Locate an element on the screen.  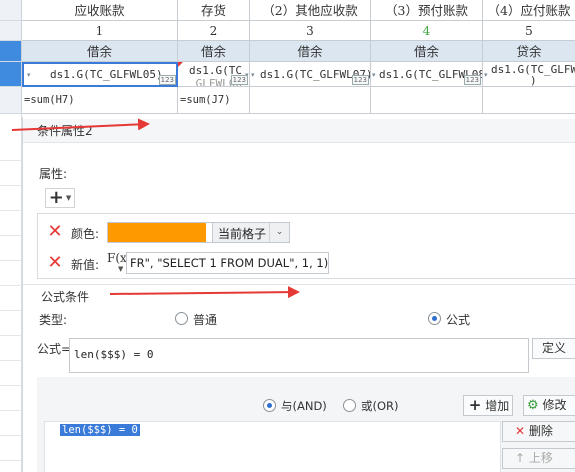
subheader-cell: 贷余 is located at coordinates (529, 51).